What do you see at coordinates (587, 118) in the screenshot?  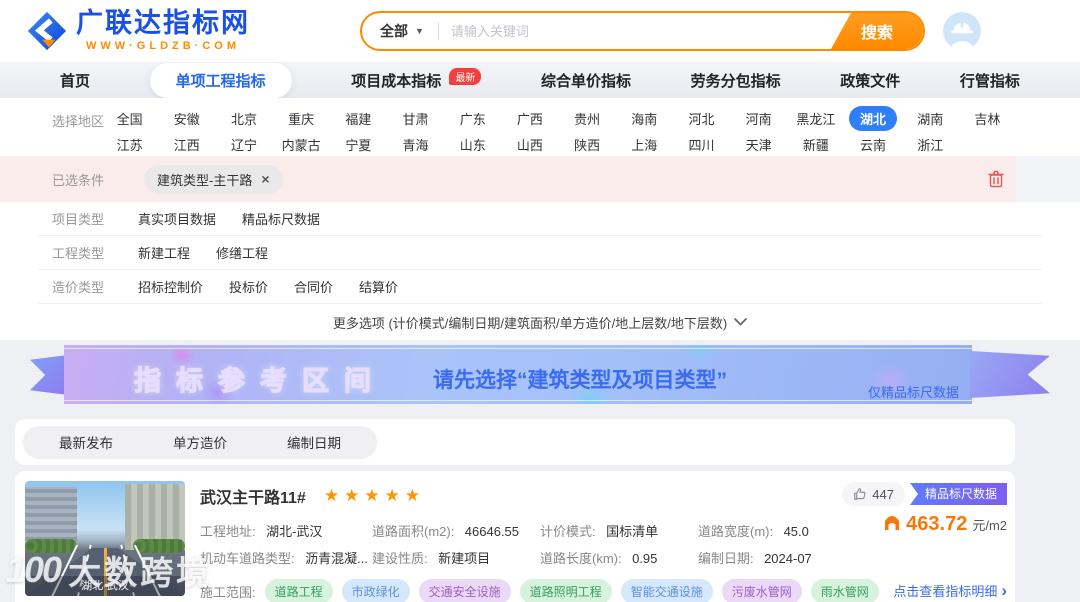 I see `region-option: 贵州` at bounding box center [587, 118].